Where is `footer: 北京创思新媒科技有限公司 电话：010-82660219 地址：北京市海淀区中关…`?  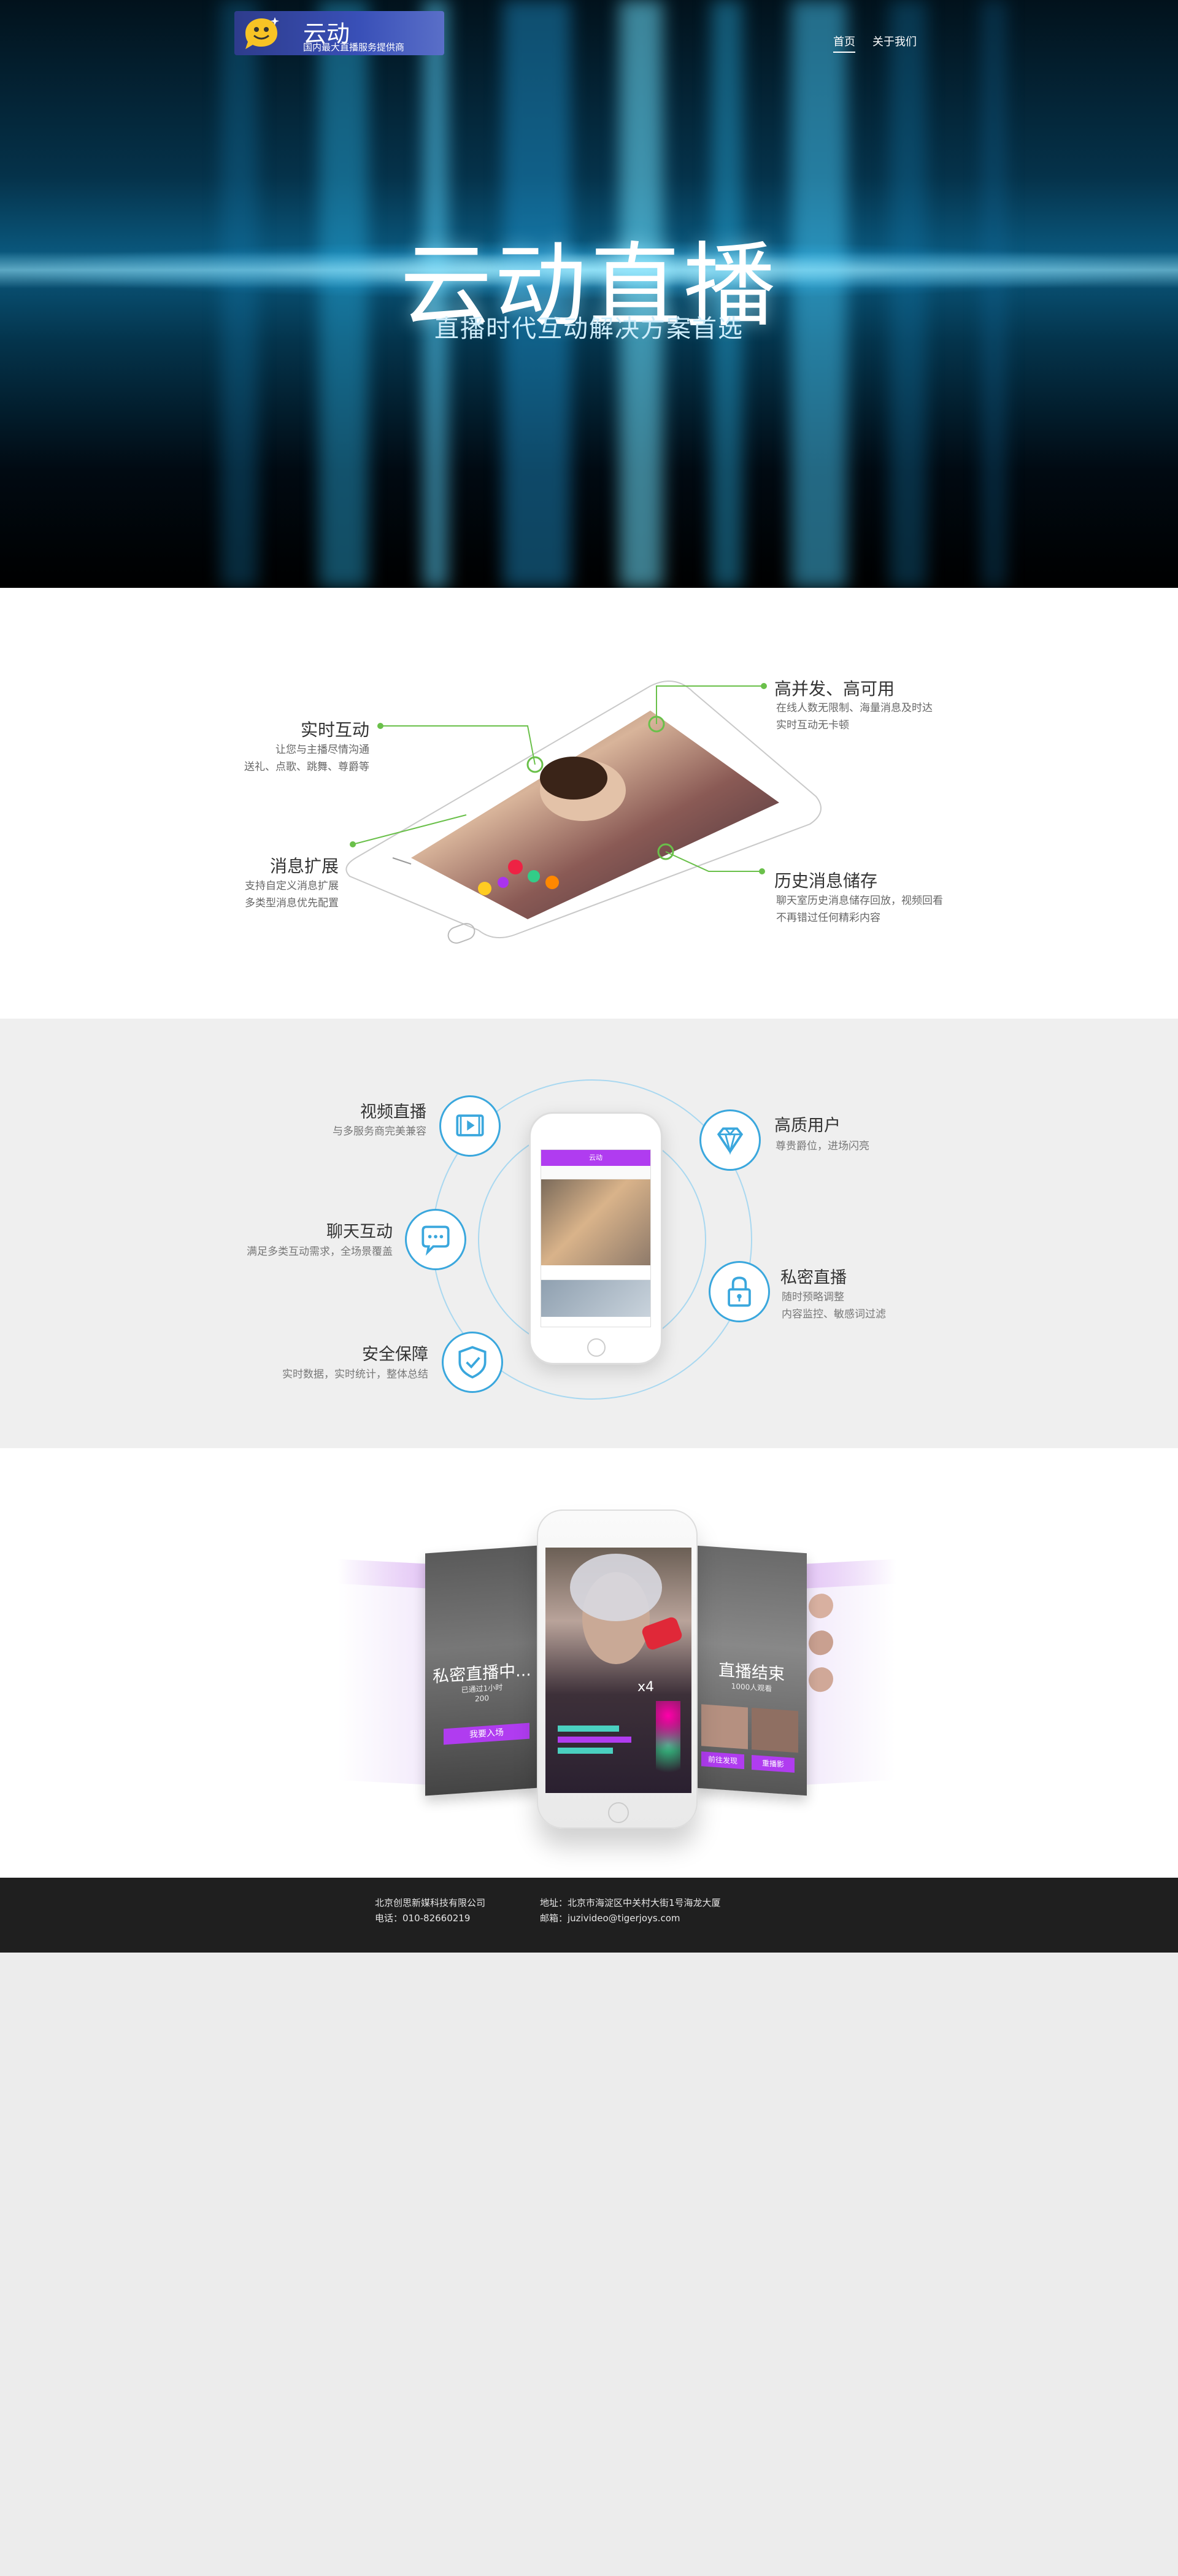
footer: 北京创思新媒科技有限公司 电话：010-82660219 地址：北京市海淀区中关… is located at coordinates (589, 1915).